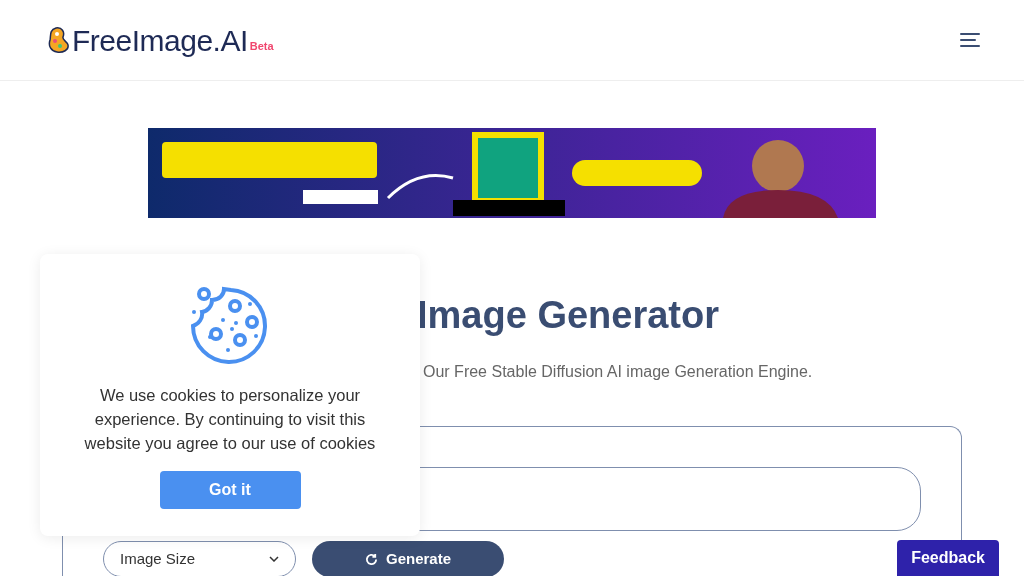 This screenshot has height=576, width=1024. What do you see at coordinates (970, 40) in the screenshot?
I see `menu-icon` at bounding box center [970, 40].